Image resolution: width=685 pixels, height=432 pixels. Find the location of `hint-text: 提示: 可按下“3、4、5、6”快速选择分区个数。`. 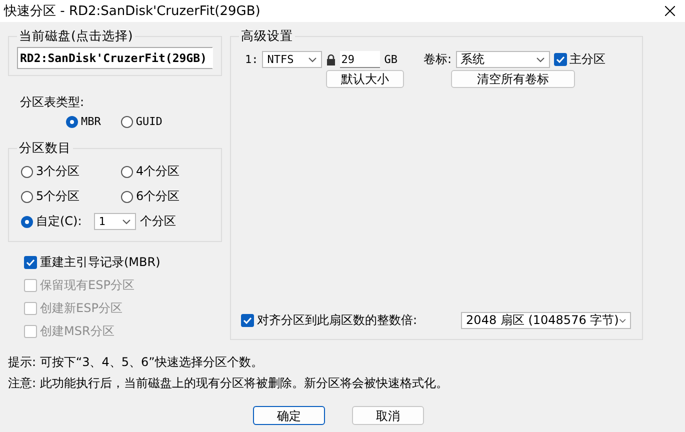

hint-text: 提示: 可按下“3、4、5、6”快速选择分区个数。 is located at coordinates (136, 362).